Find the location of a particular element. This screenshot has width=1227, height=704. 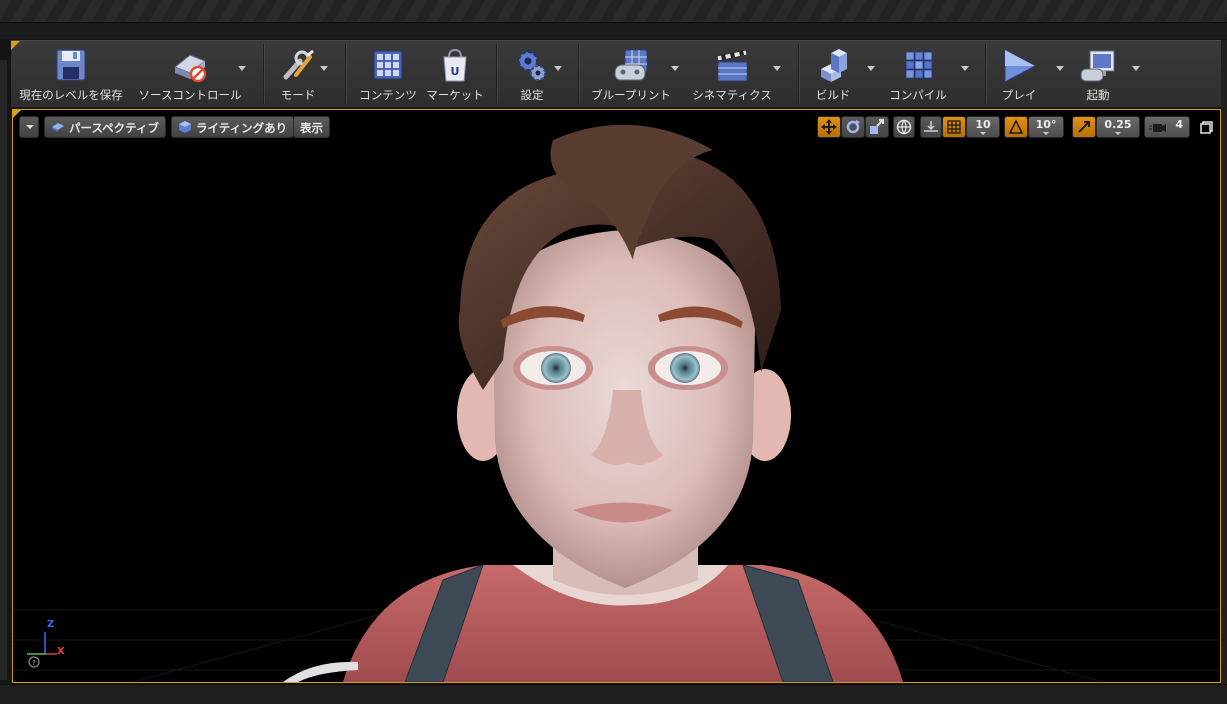

show-menu-button: 表示 is located at coordinates (311, 127).